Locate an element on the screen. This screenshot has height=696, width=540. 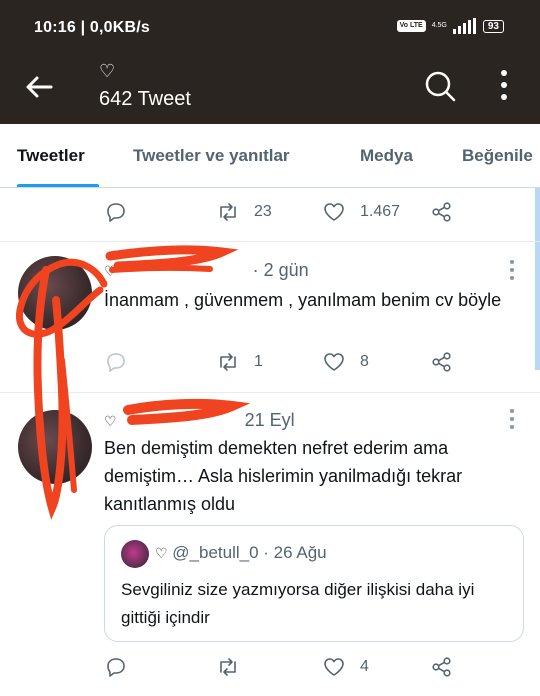
tweet-actions: 1 8 is located at coordinates (284, 365).